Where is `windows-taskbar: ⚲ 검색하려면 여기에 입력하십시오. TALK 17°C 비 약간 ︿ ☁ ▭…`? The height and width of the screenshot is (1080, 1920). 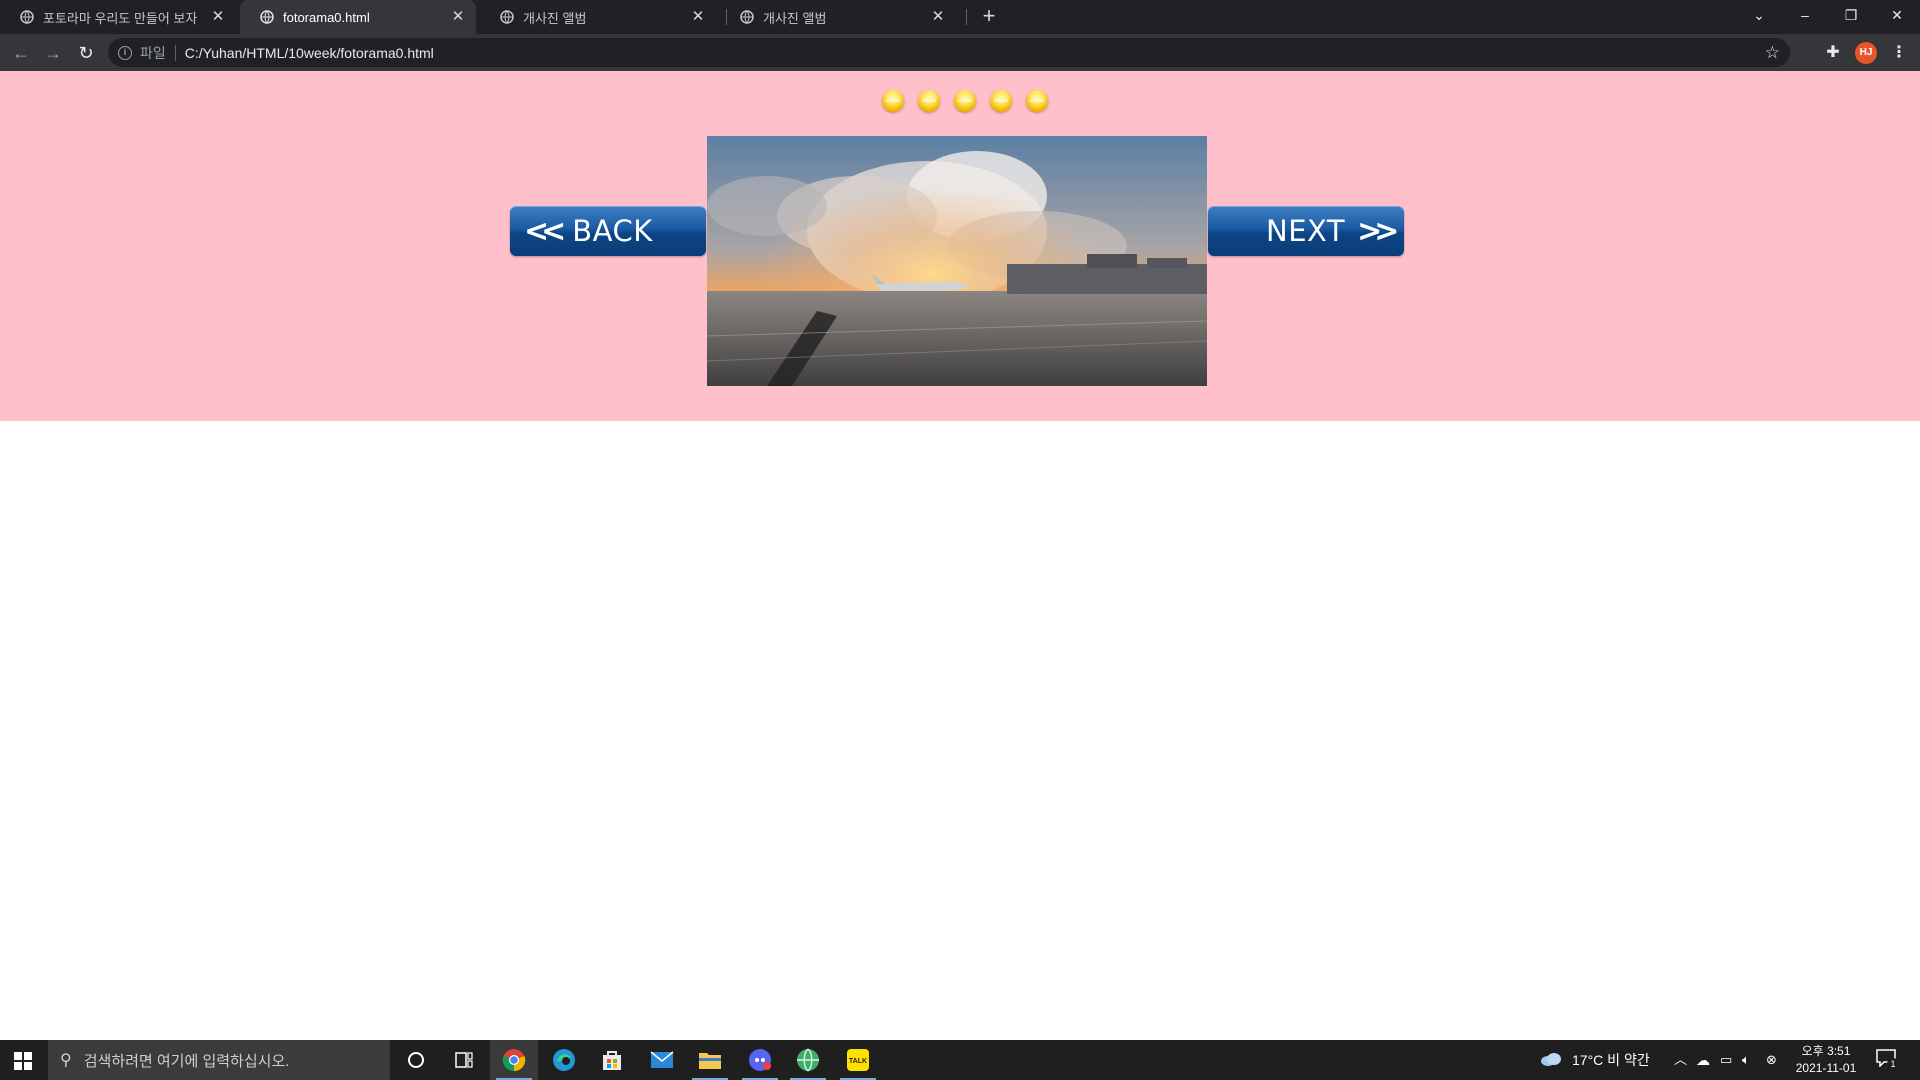
windows-taskbar: ⚲ 검색하려면 여기에 입력하십시오. TALK 17°C 비 약간 ︿ ☁ ▭… is located at coordinates (960, 1060).